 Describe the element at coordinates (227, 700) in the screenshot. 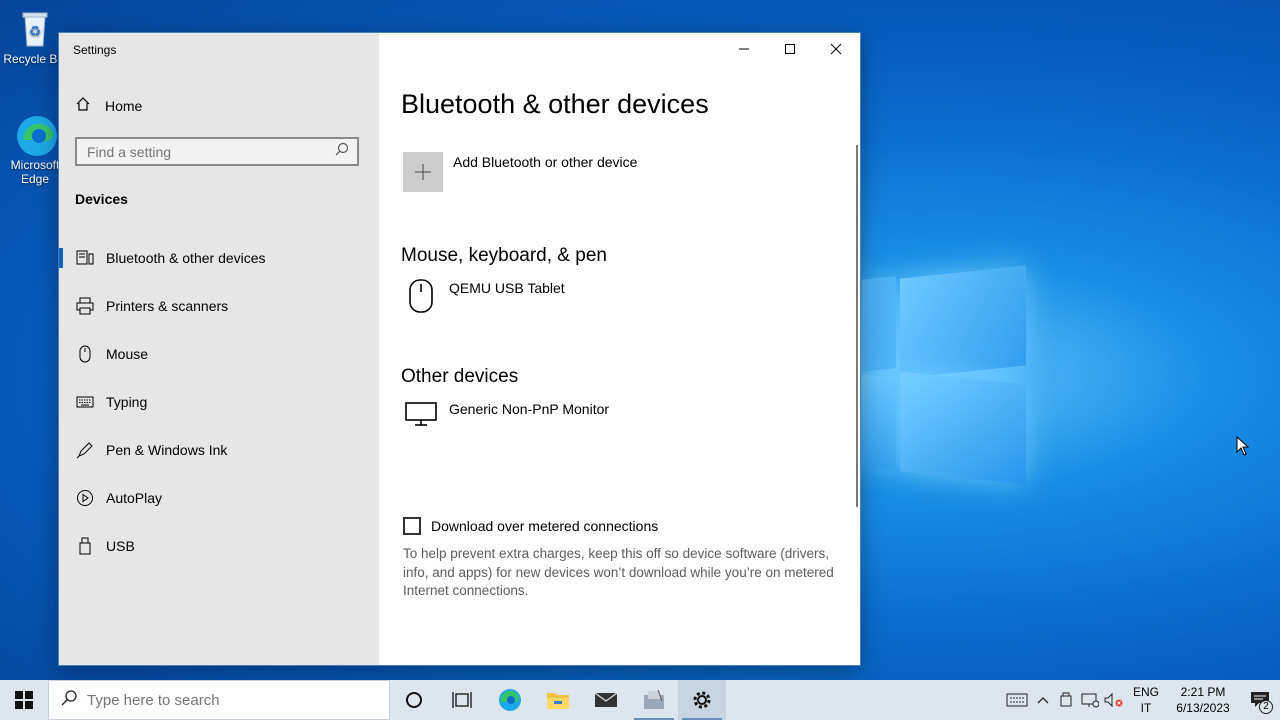

I see `taskbar-search-input` at that location.